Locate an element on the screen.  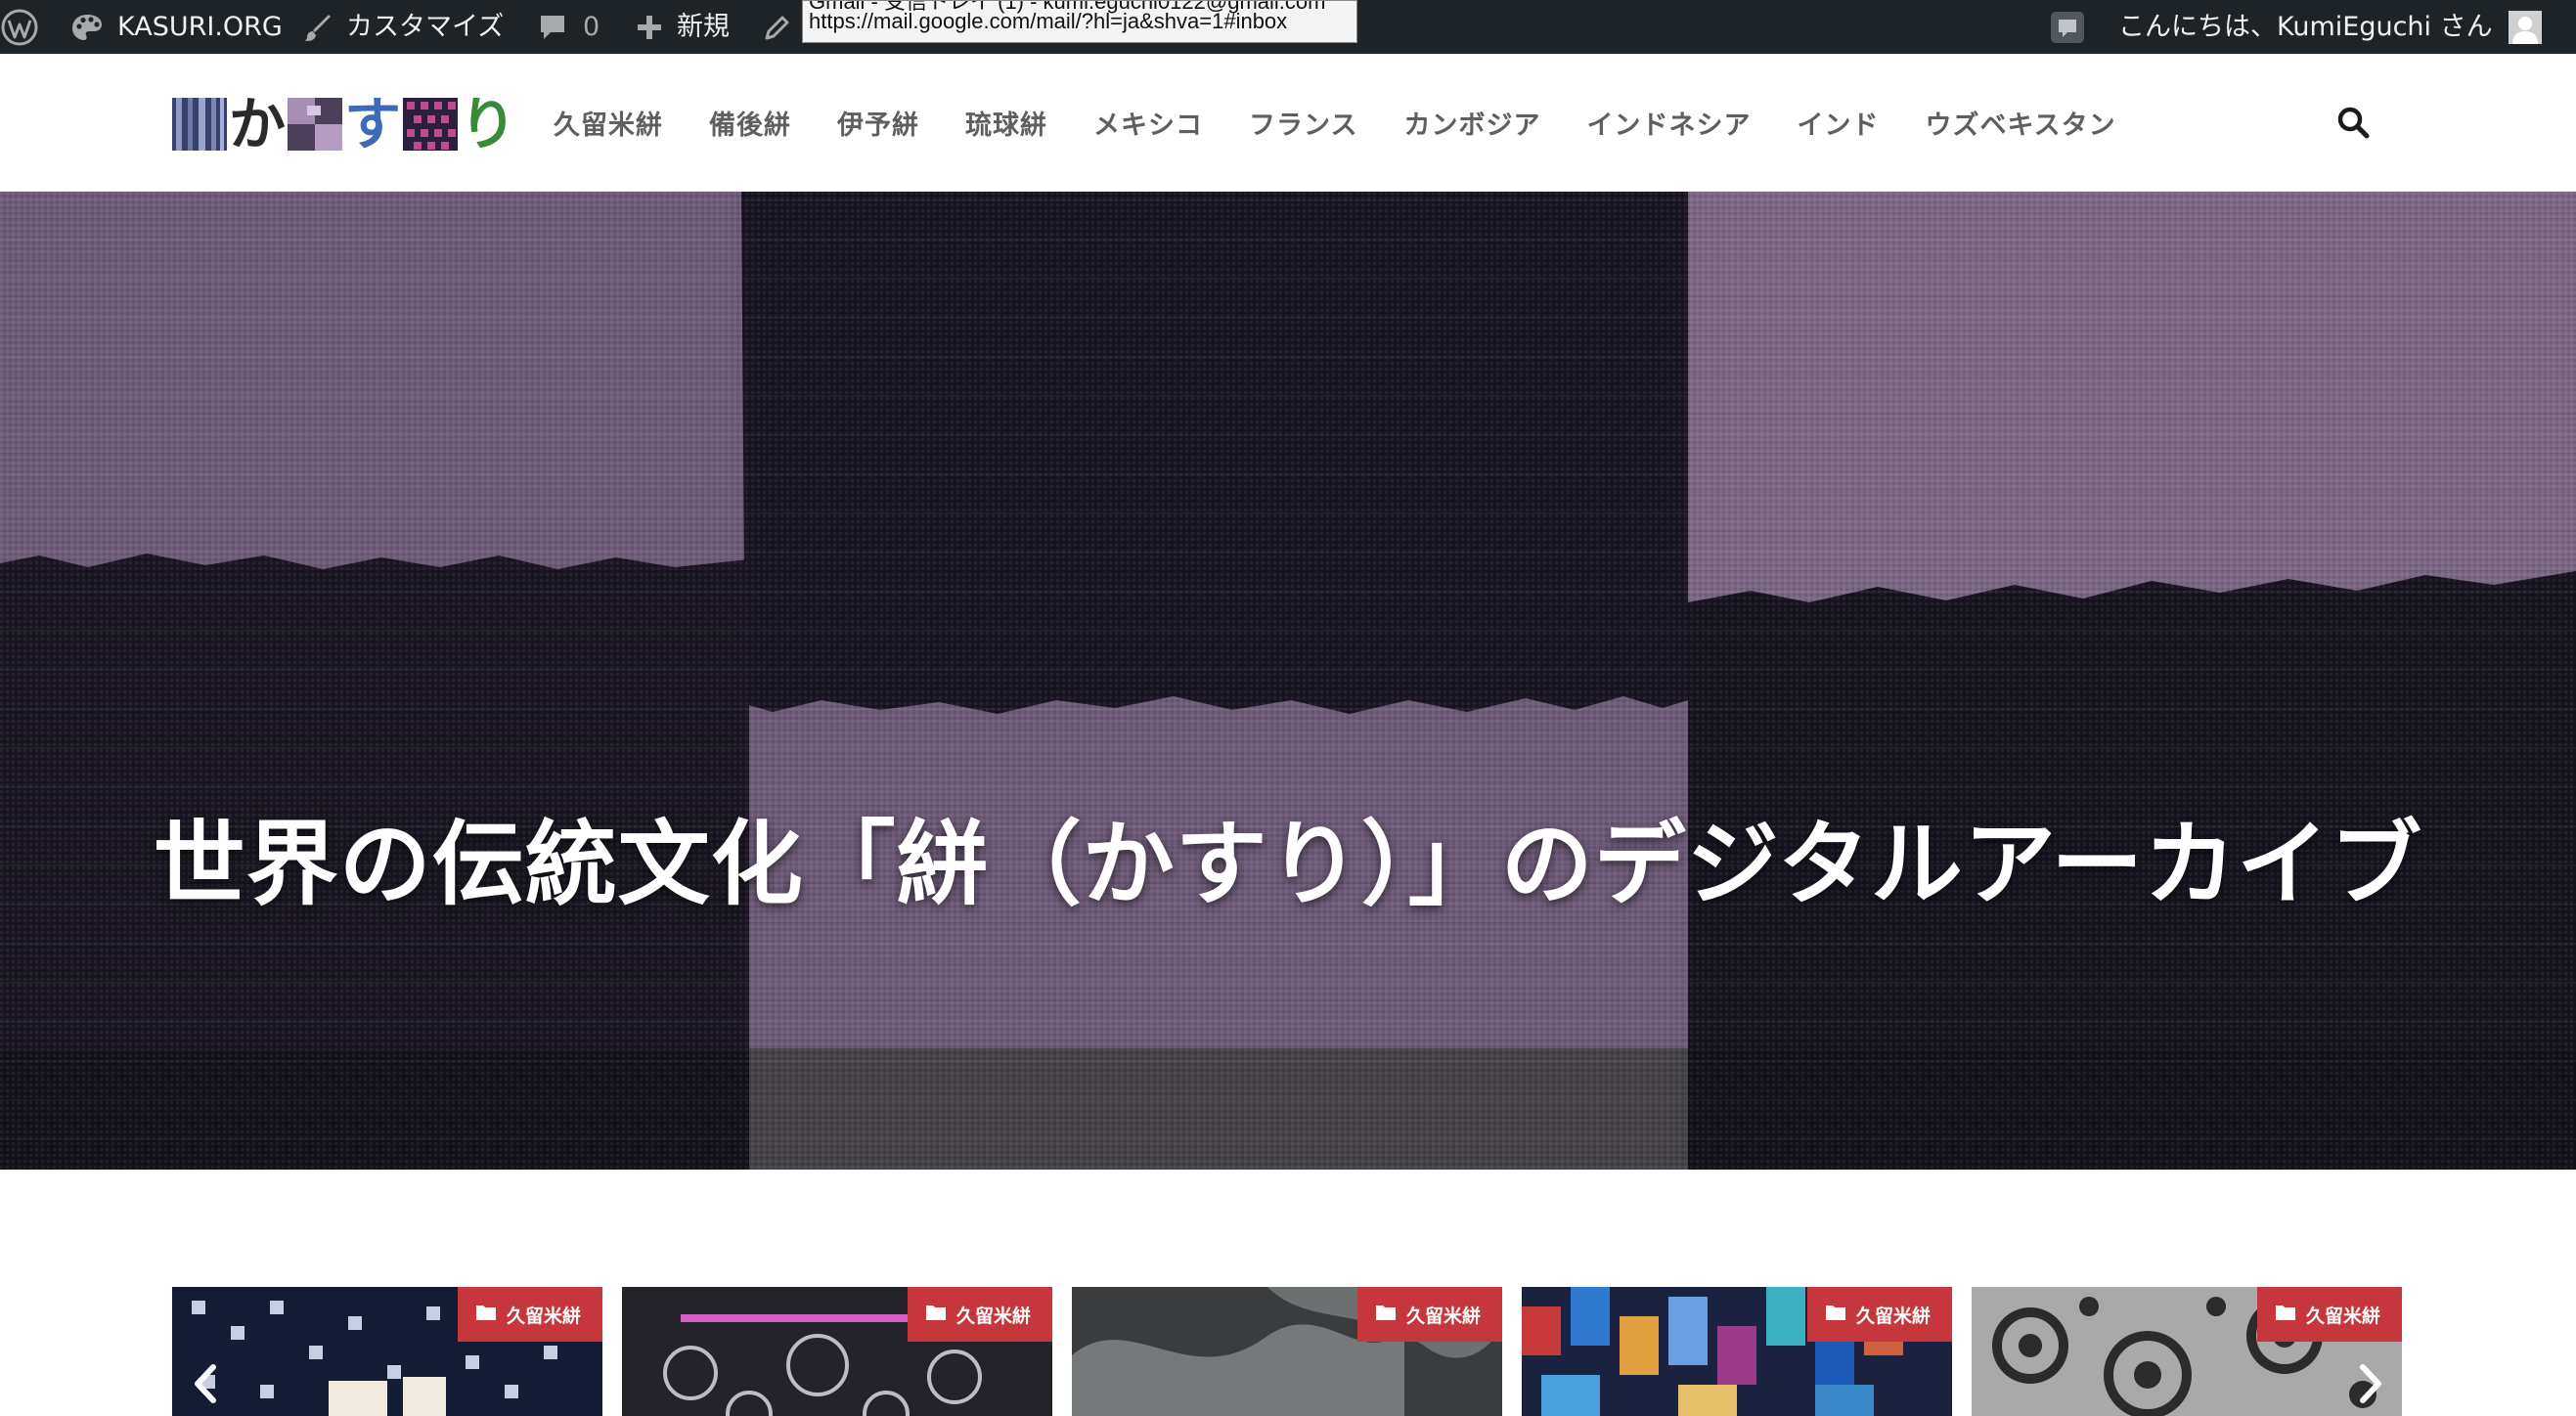
search-button is located at coordinates (2353, 122).